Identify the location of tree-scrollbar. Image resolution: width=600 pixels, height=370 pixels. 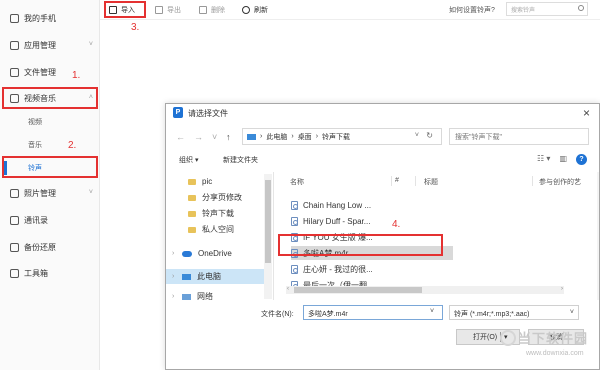
(268, 236).